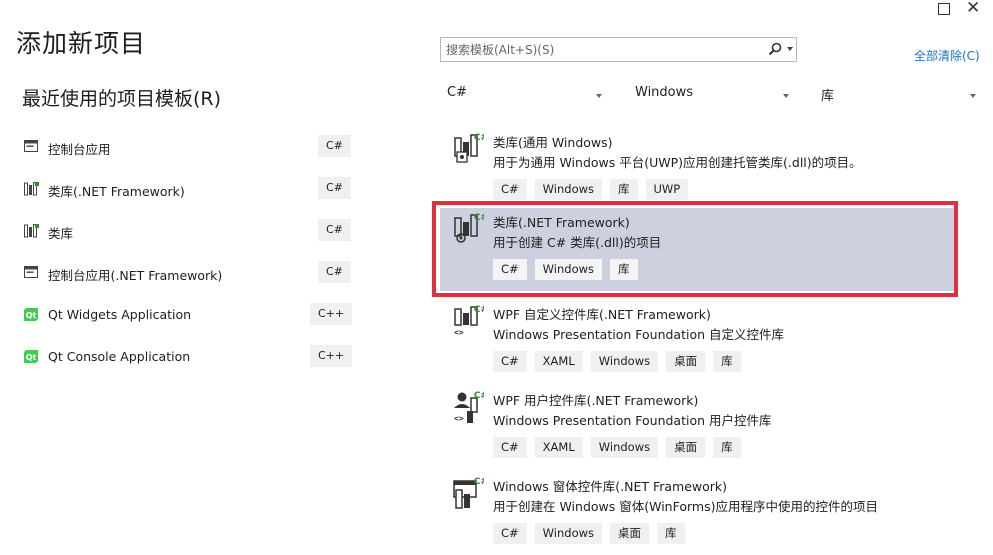 The image size is (993, 555). I want to click on project-type-filter: 库, so click(901, 96).